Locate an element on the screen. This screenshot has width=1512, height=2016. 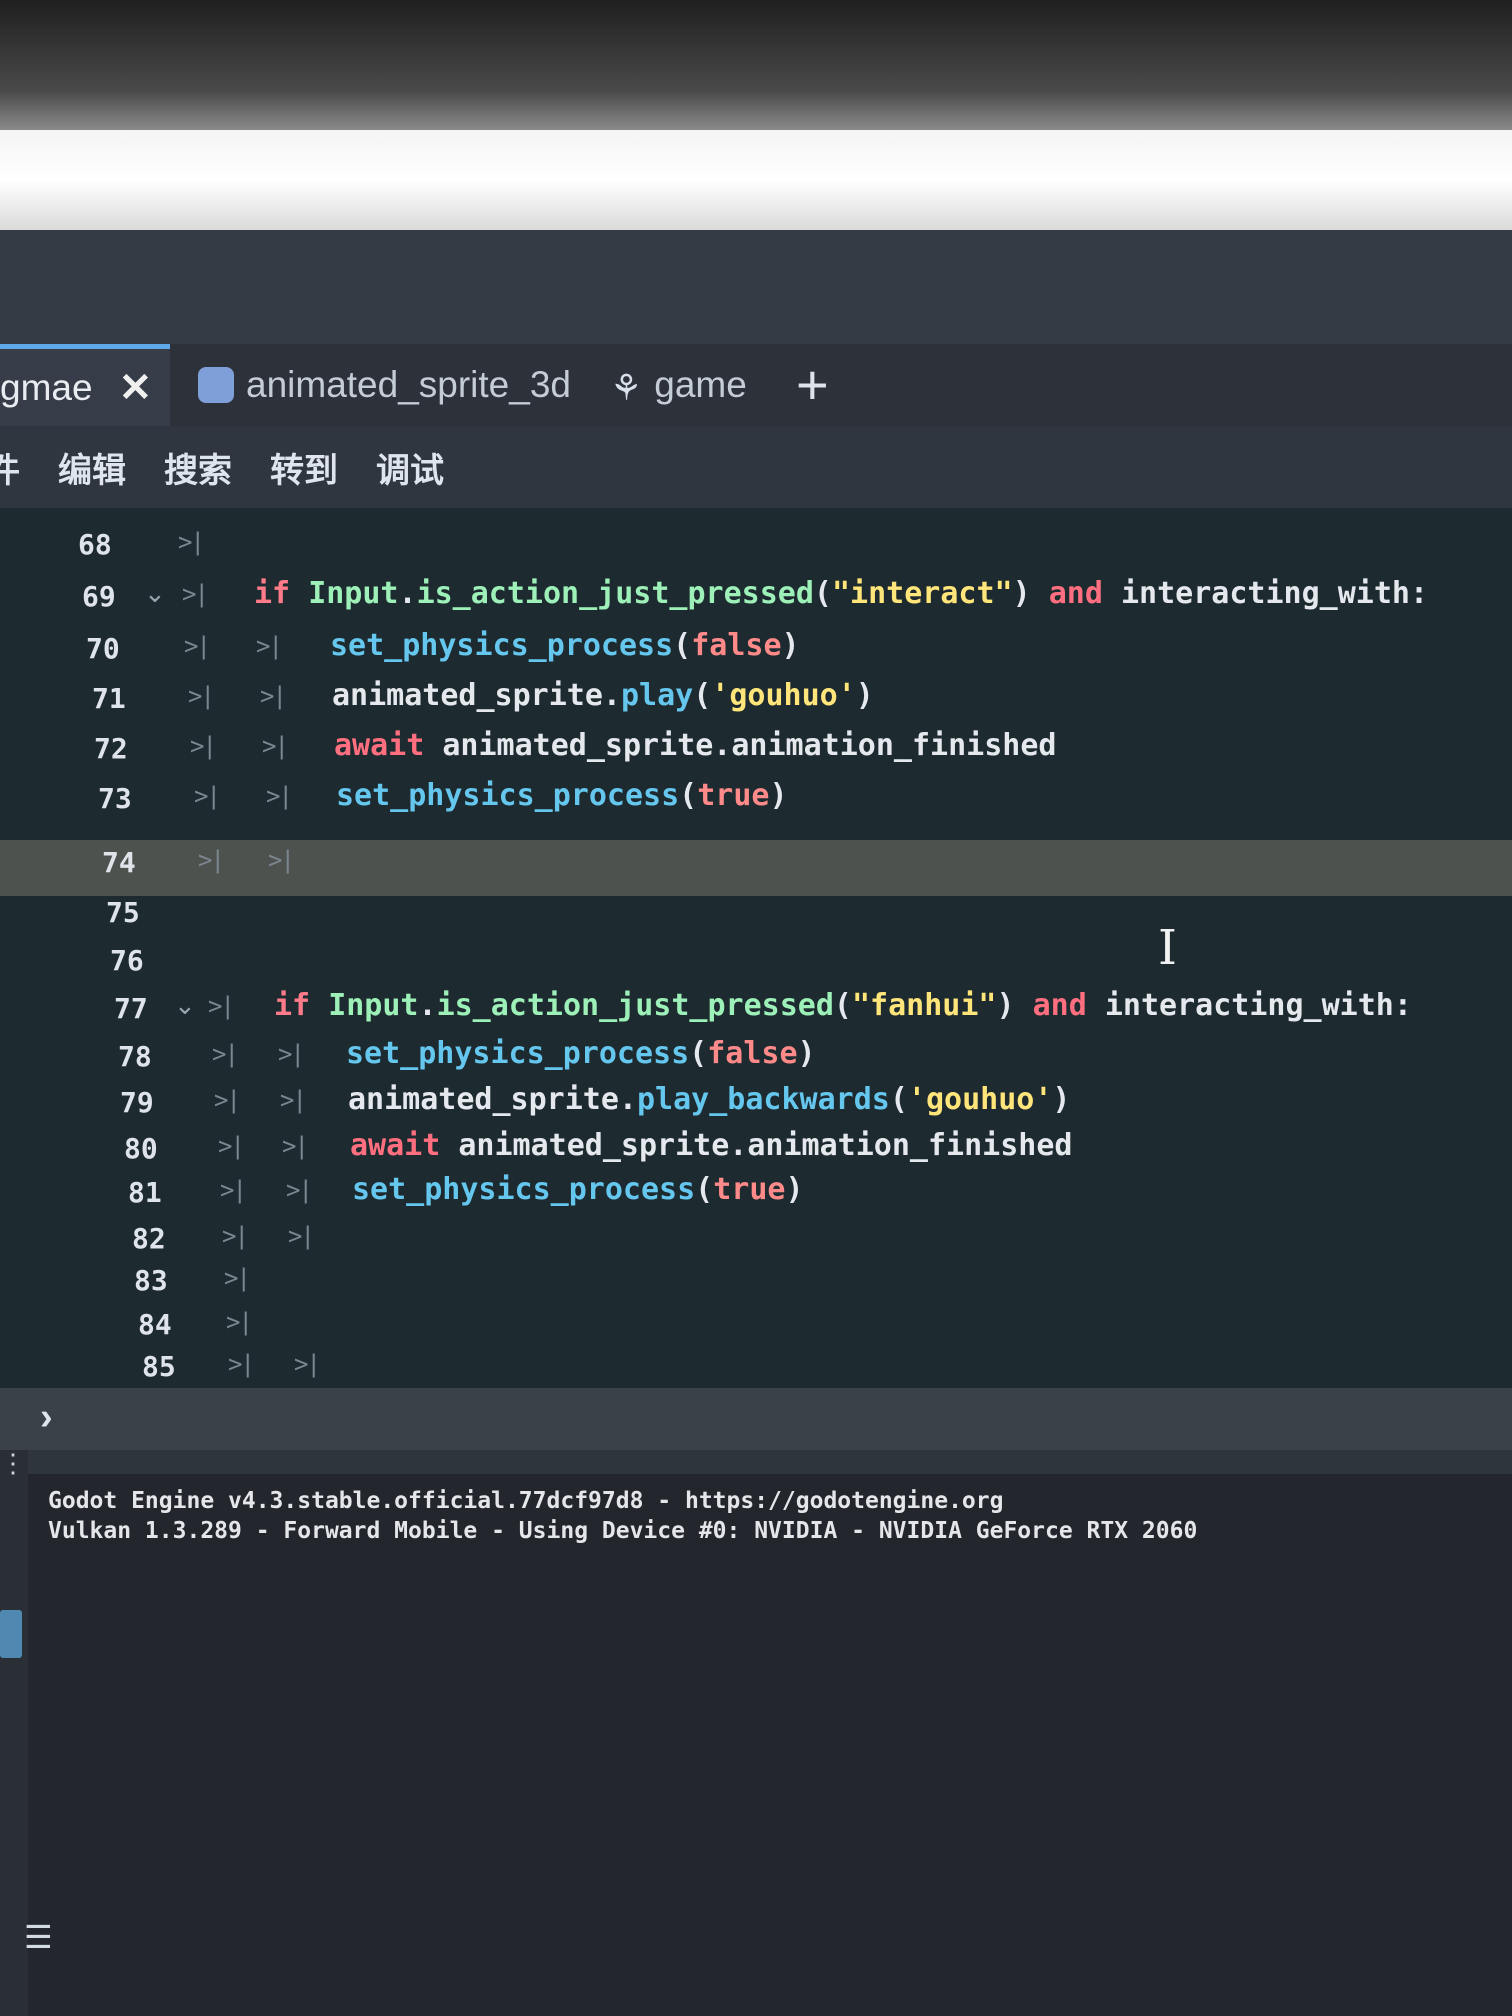
code-line: 81 >| >| set_physics_process(true) is located at coordinates (756, 1194).